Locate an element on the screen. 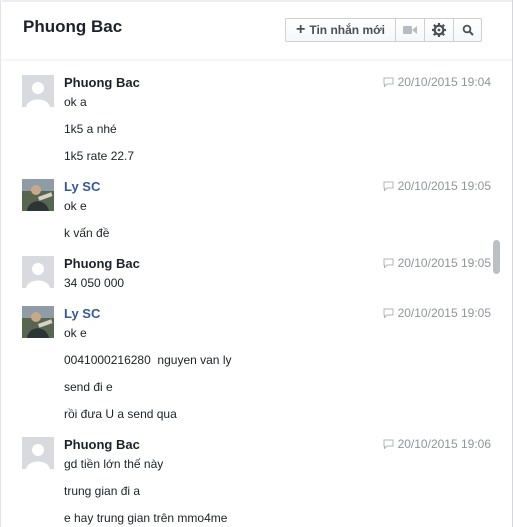 The image size is (513, 527). search-icon is located at coordinates (468, 30).